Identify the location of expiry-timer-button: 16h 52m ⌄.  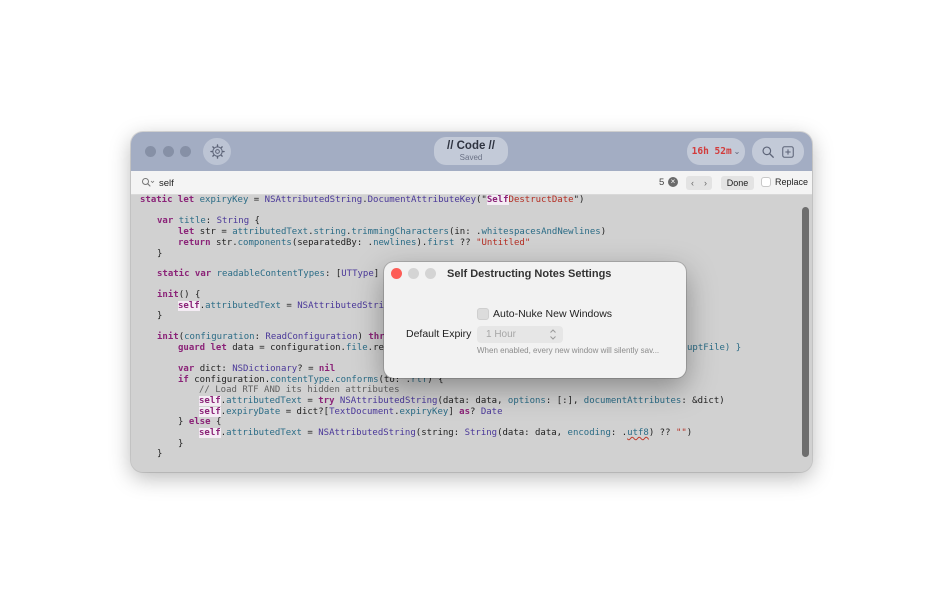
(716, 151).